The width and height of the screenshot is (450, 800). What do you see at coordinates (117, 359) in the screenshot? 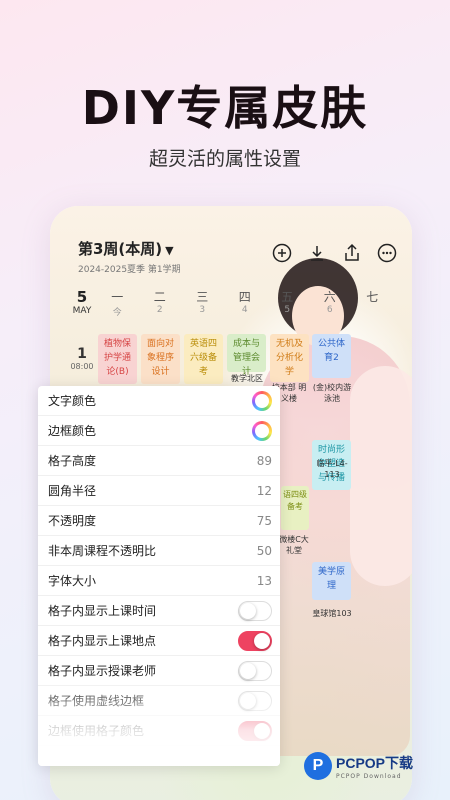
I see `course-card: 植物保护学通论(B)` at bounding box center [117, 359].